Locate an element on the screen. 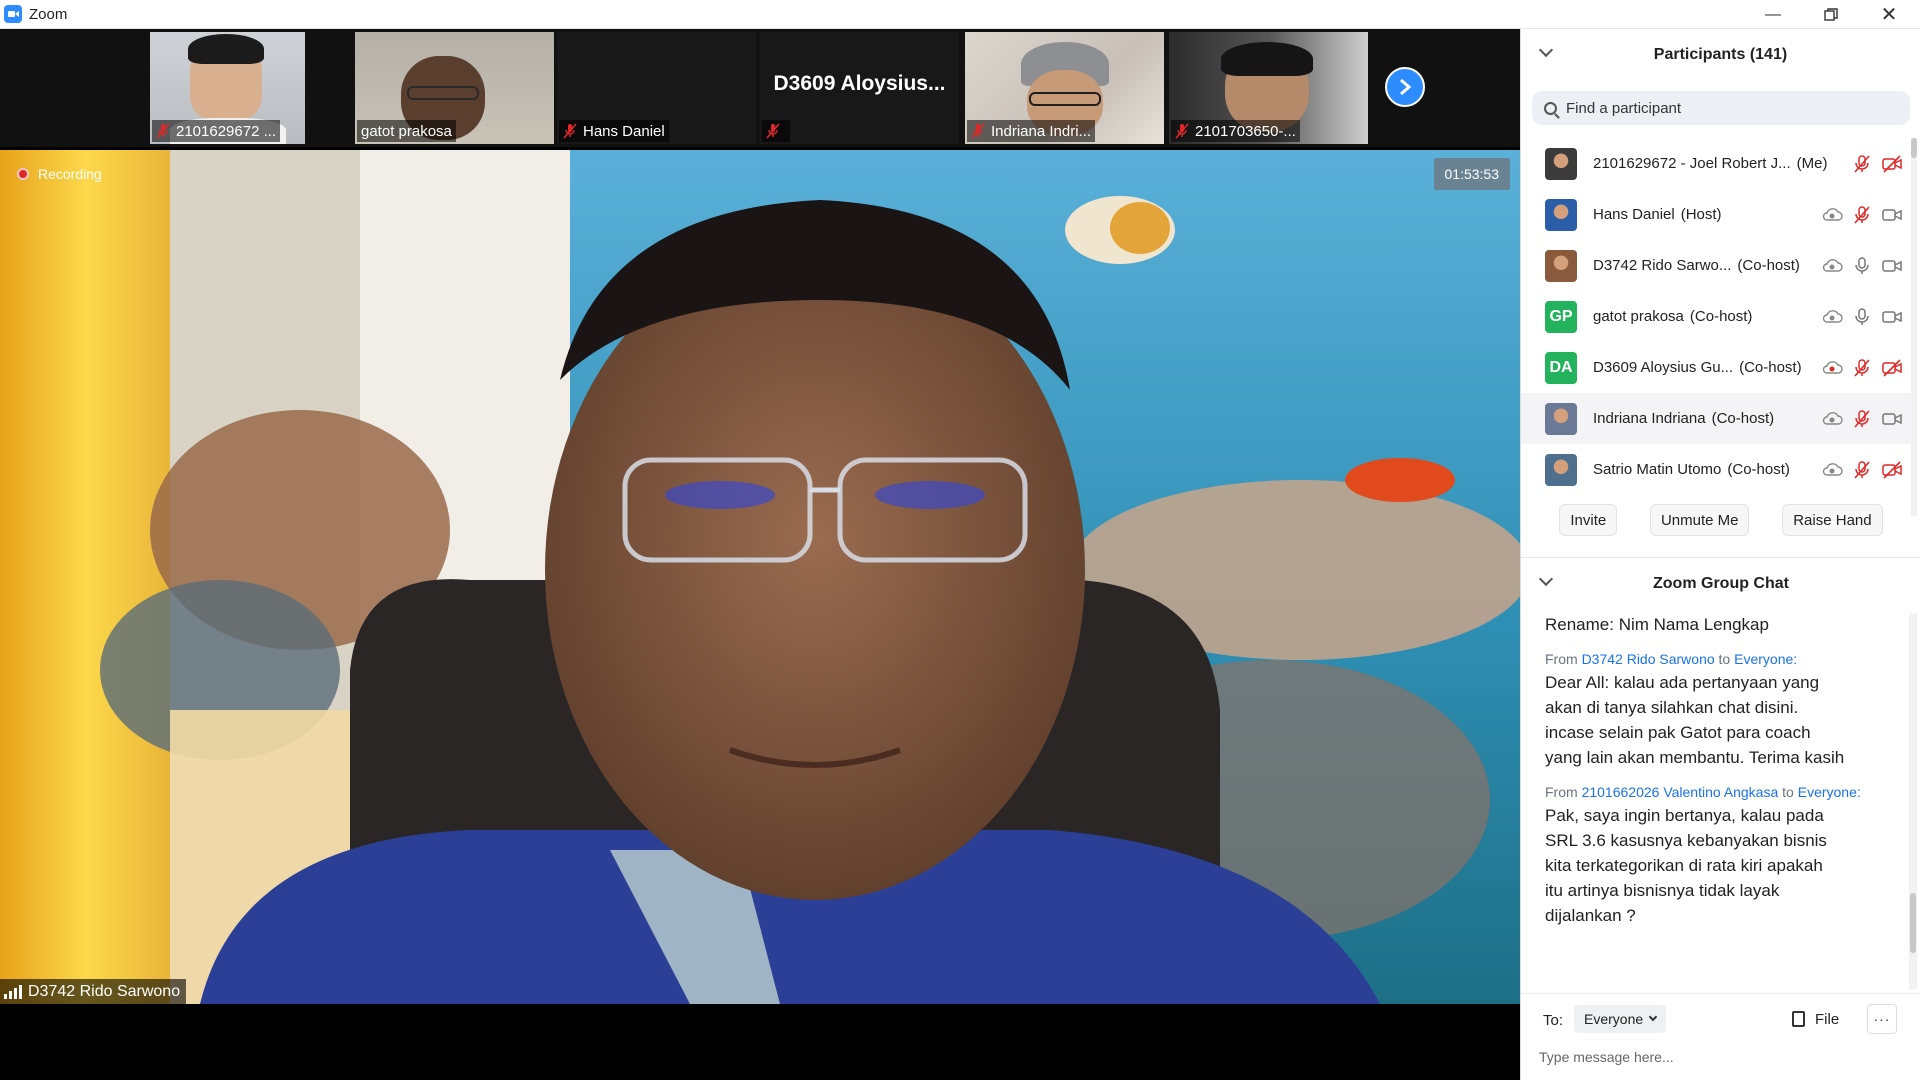 The image size is (1920, 1080). participant-thumbnail: gatot prakosa is located at coordinates (454, 88).